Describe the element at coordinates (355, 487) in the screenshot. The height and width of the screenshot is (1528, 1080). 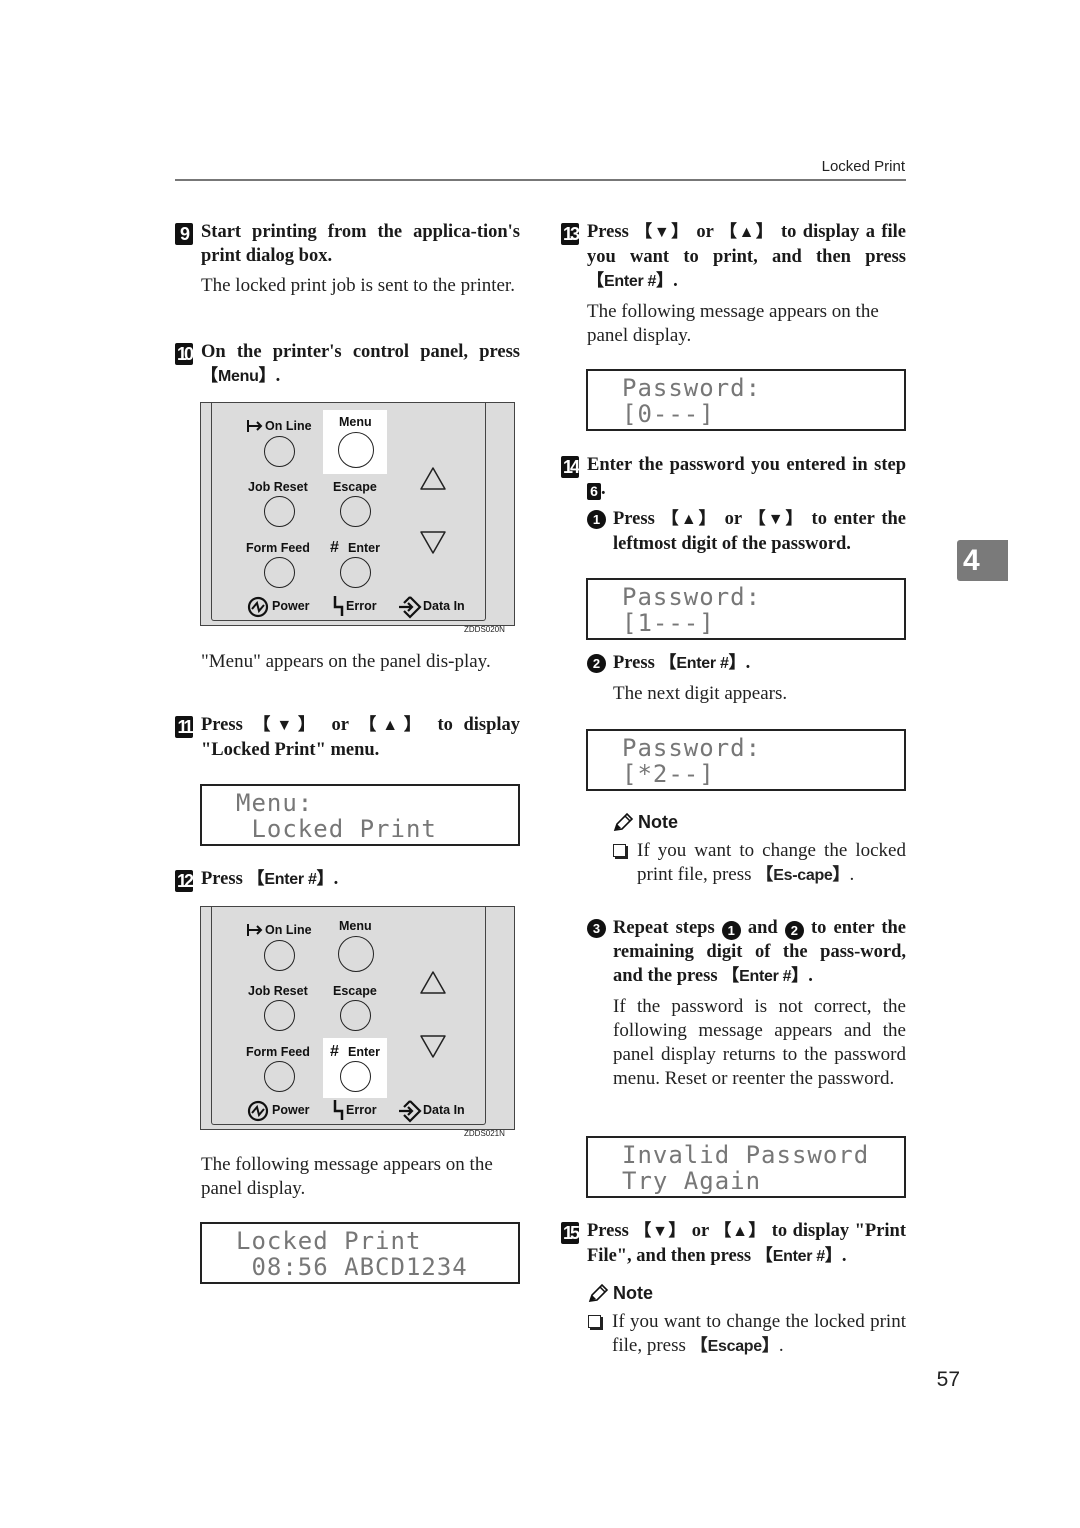
I see `label-escape: Escape` at that location.